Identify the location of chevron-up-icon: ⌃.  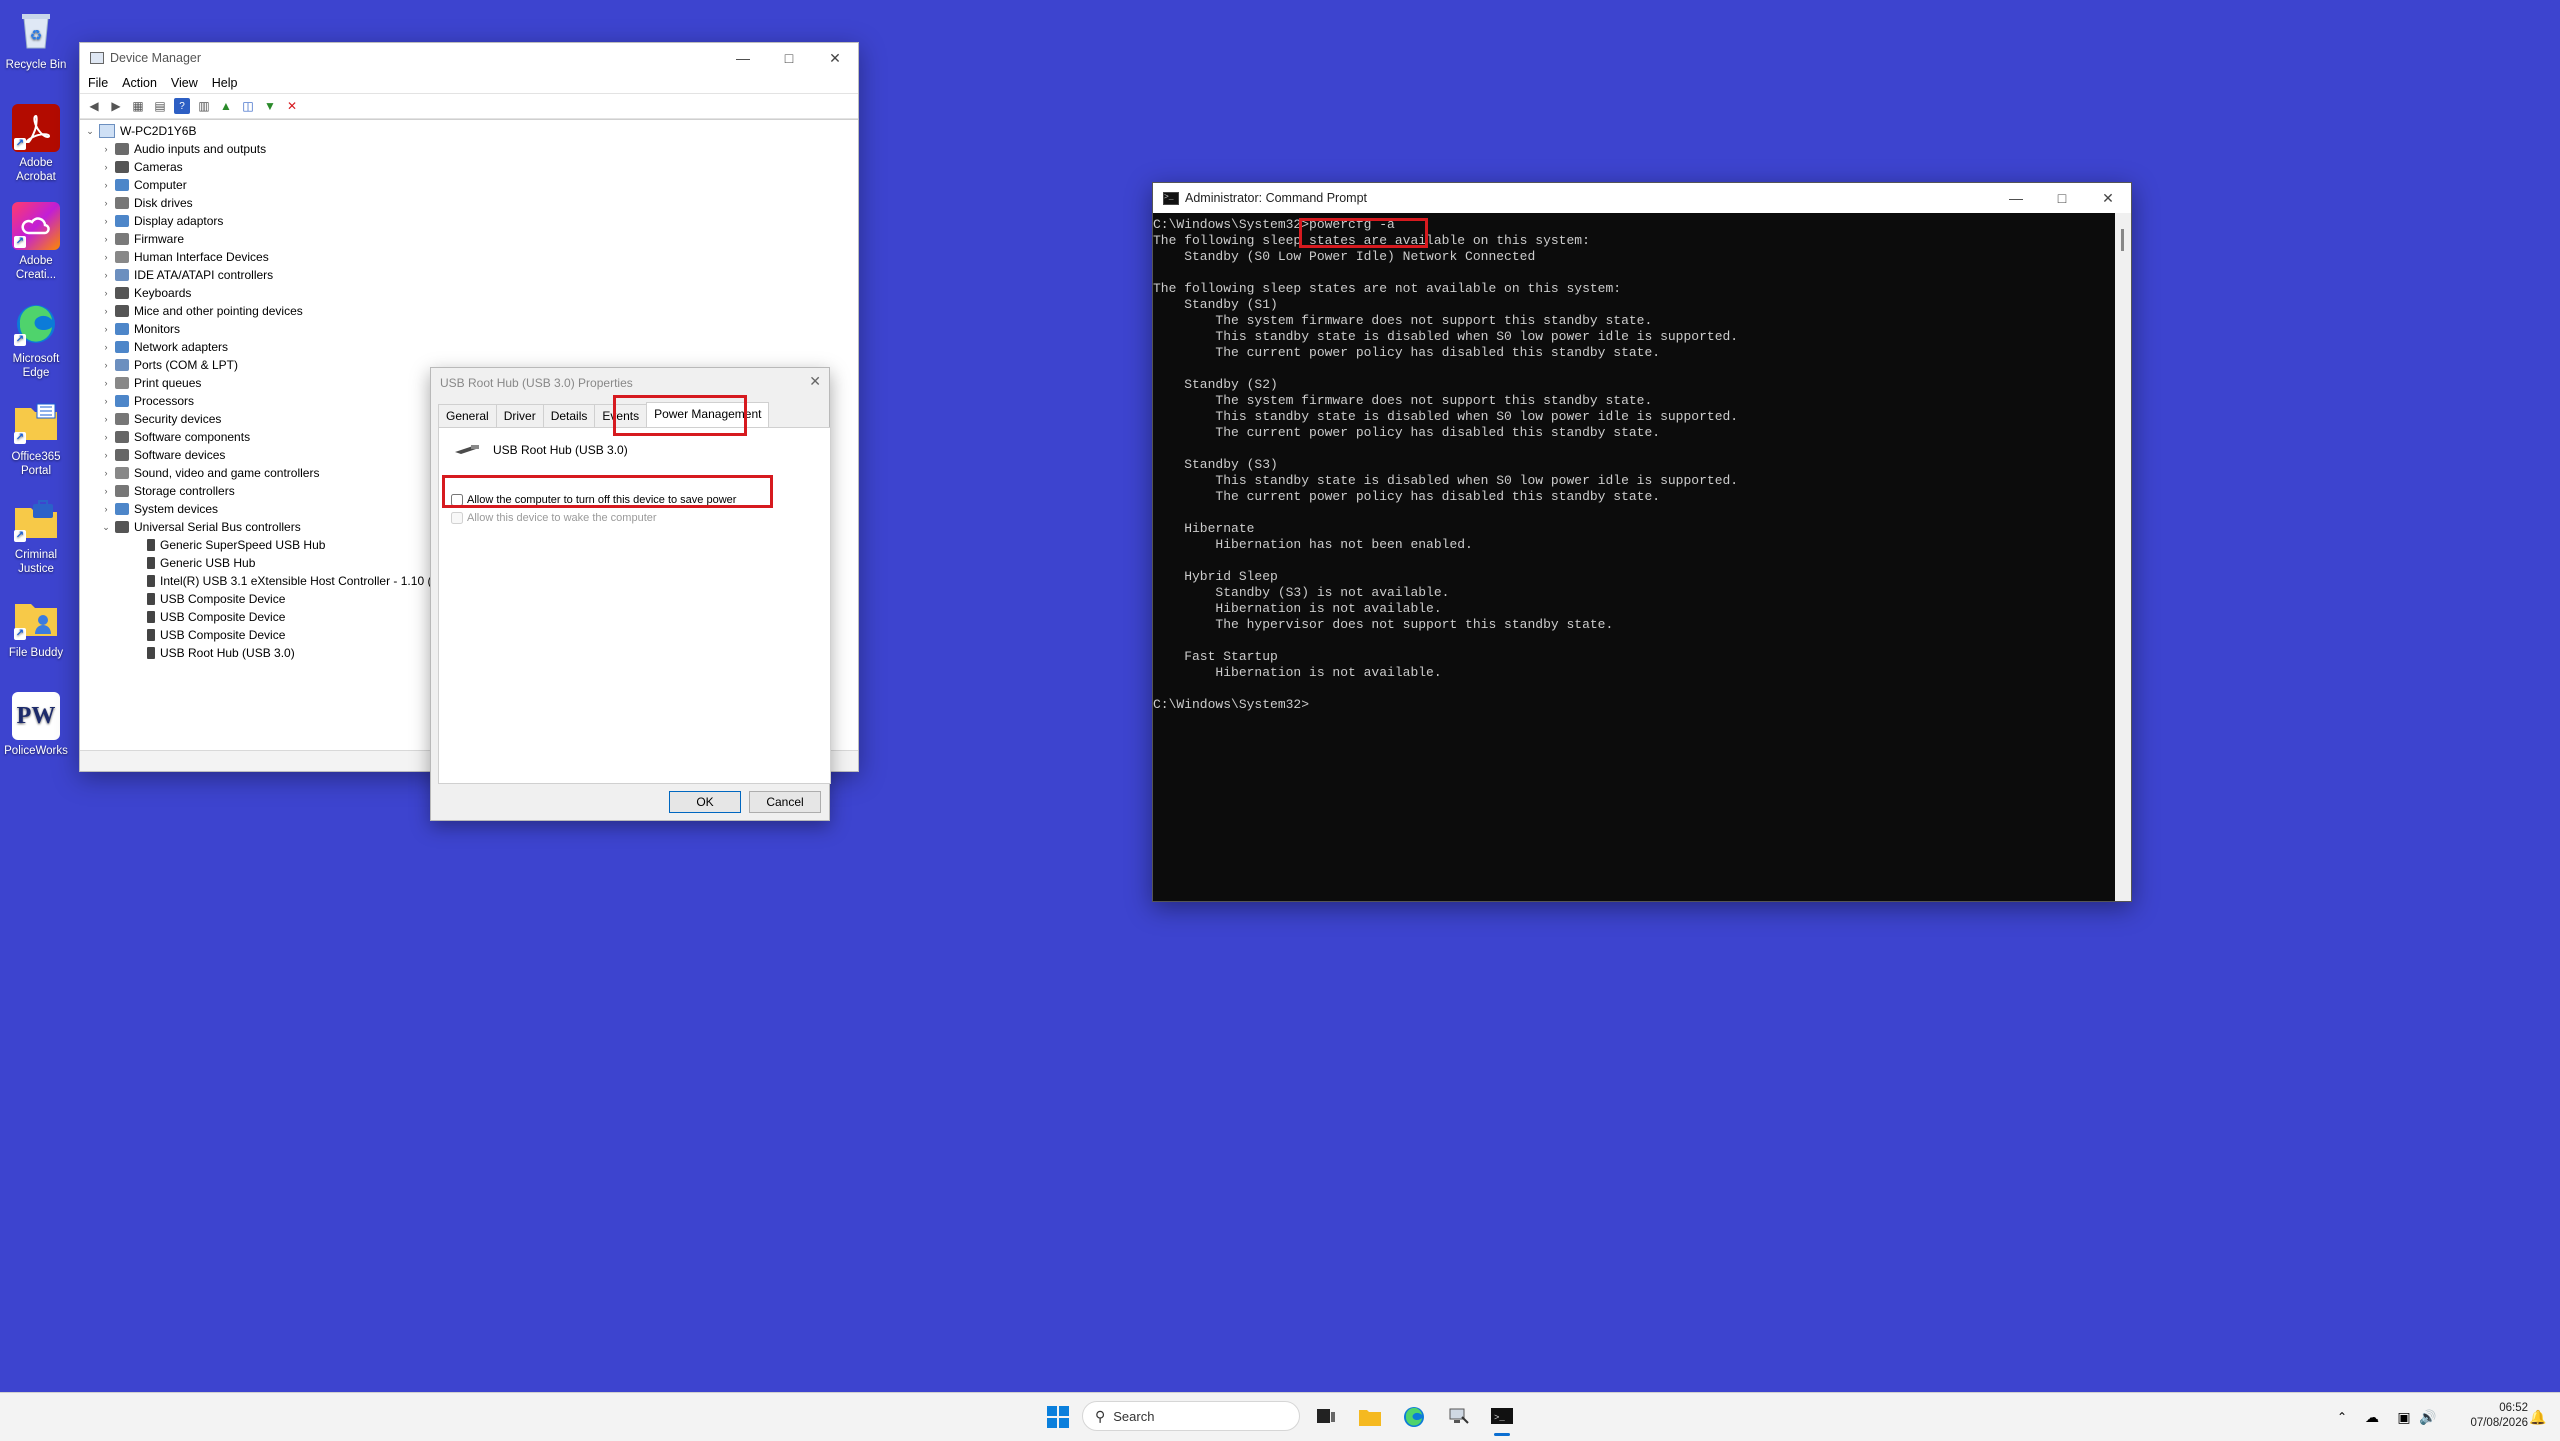
(2342, 1417).